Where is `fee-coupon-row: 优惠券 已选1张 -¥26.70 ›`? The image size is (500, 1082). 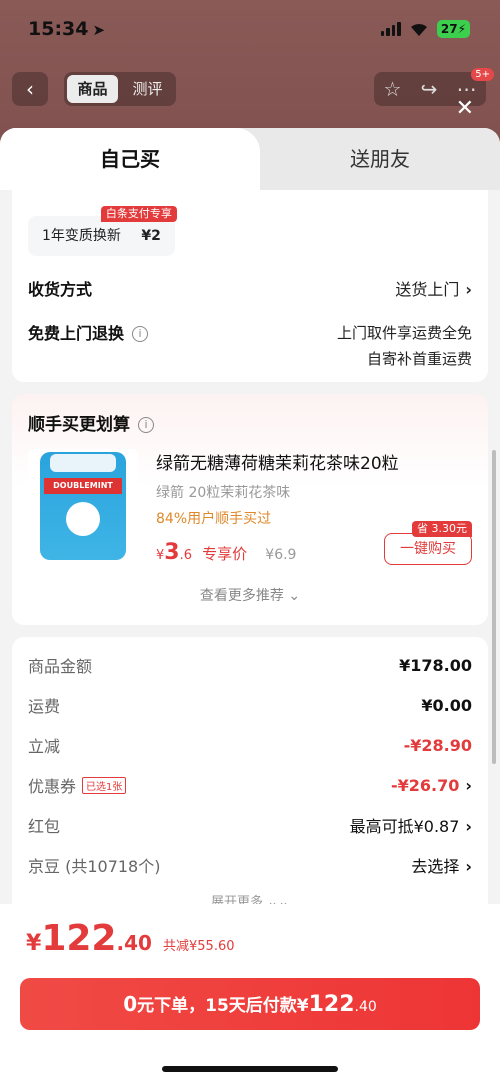 fee-coupon-row: 优惠券 已选1张 -¥26.70 › is located at coordinates (250, 785).